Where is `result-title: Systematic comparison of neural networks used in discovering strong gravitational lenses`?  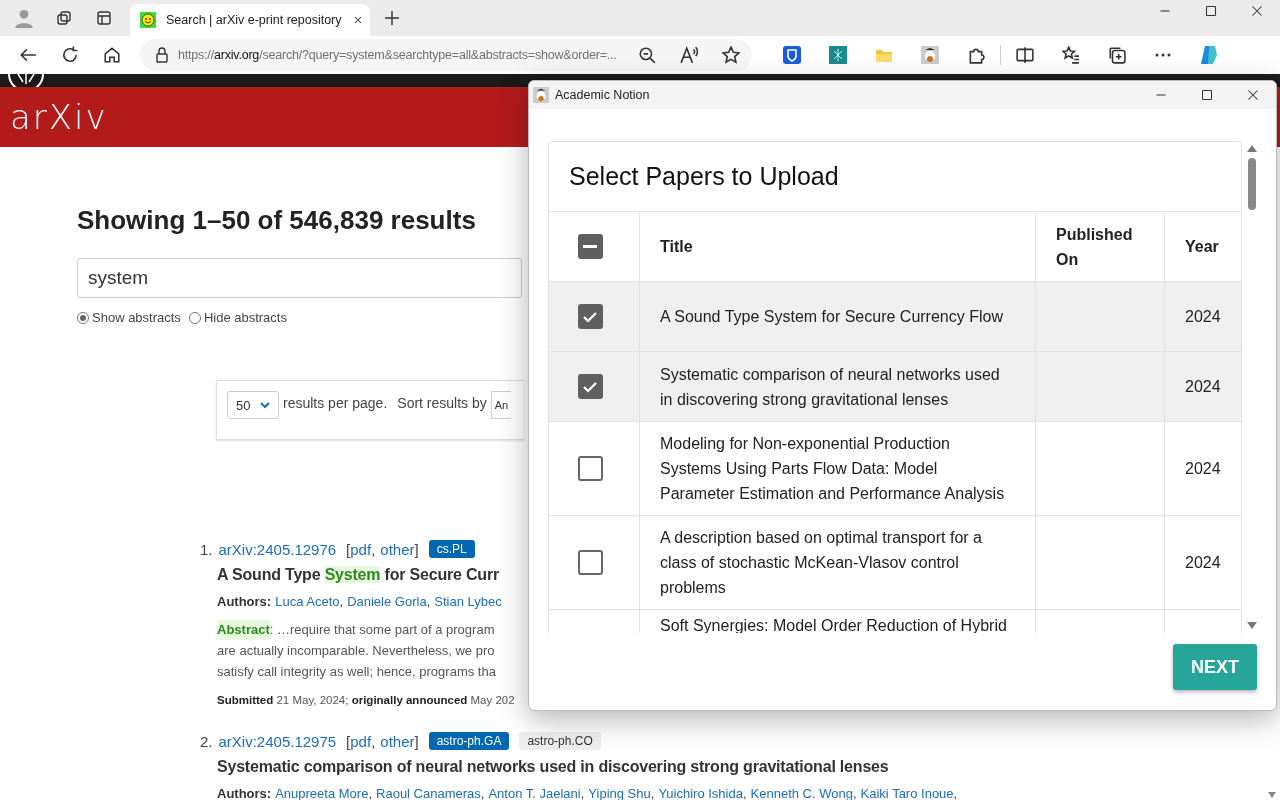
result-title: Systematic comparison of neural networks used in discovering strong gravitational lenses is located at coordinates (553, 767).